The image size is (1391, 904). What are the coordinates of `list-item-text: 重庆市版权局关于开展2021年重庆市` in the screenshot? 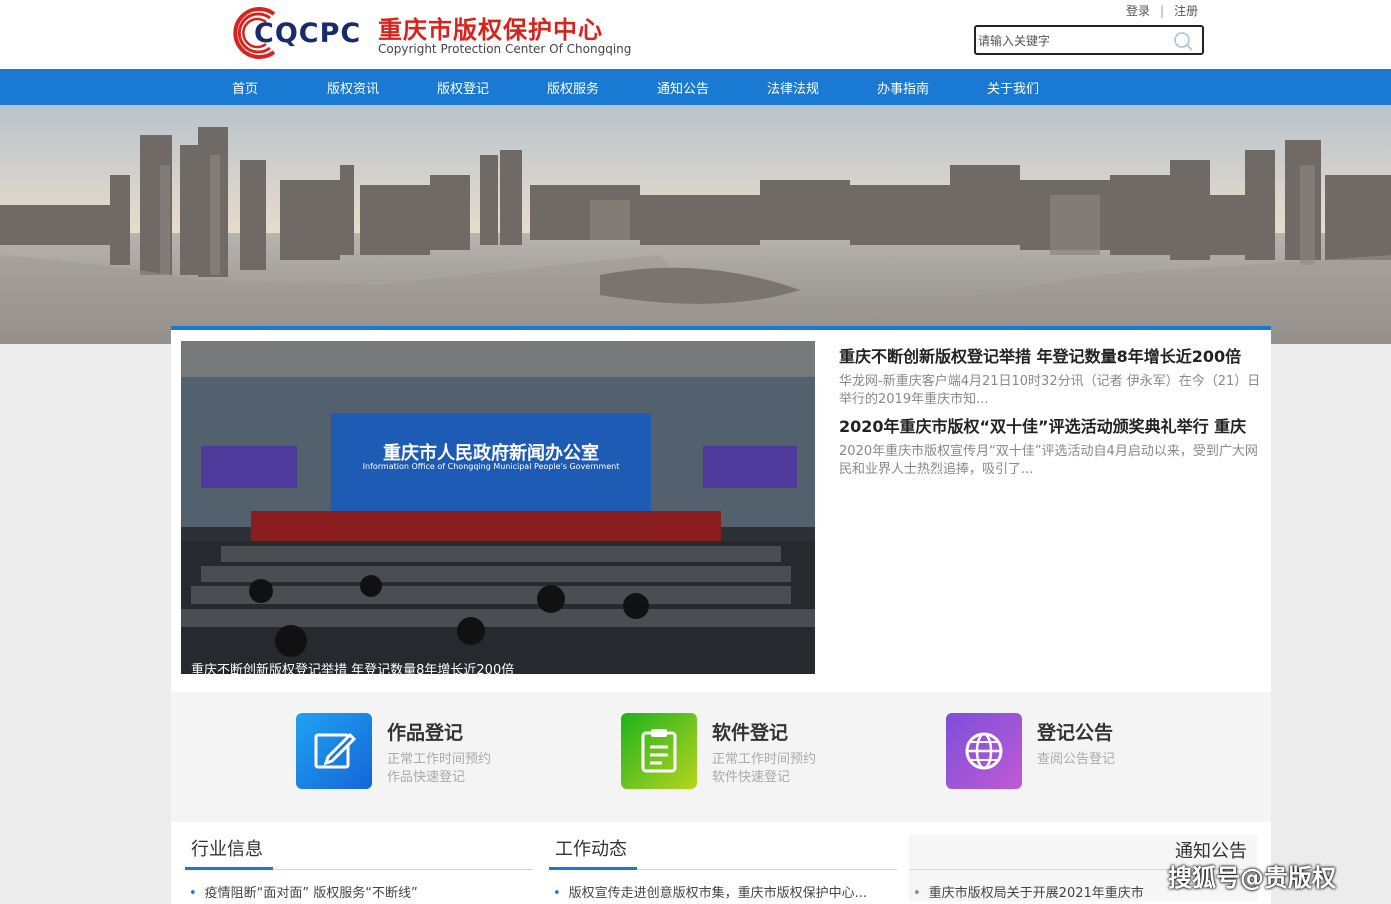 It's located at (1036, 893).